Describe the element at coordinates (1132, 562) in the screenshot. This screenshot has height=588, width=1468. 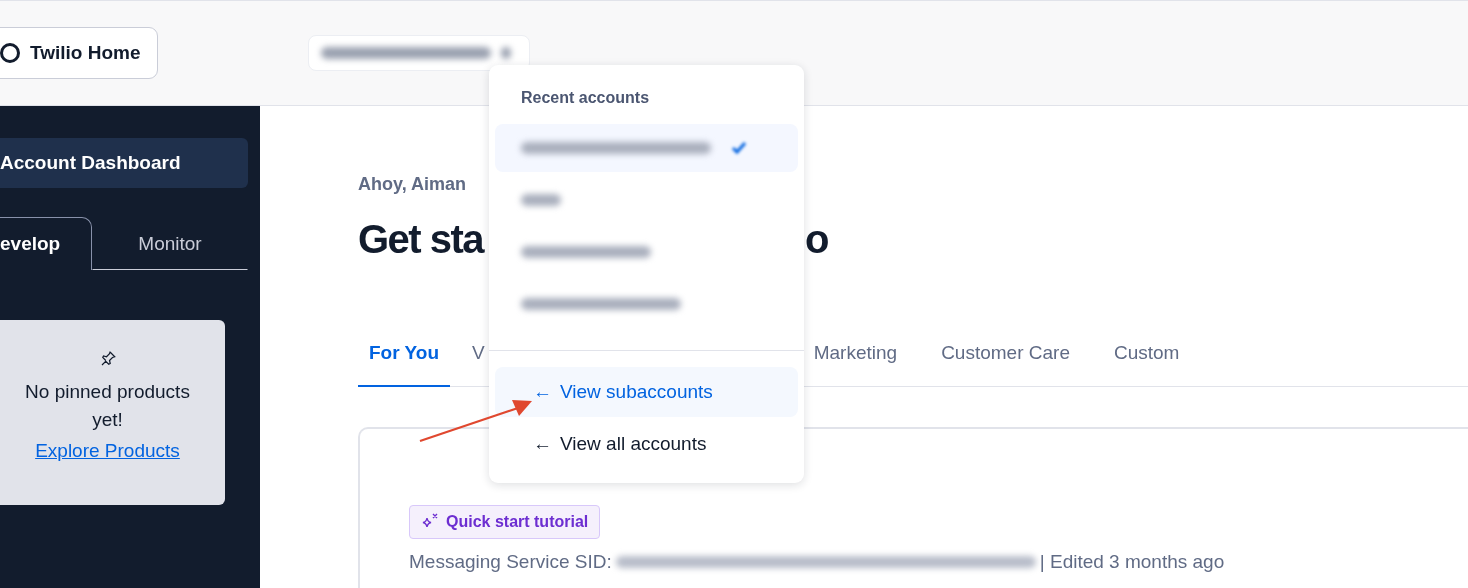
I see `edited-time: | Edited 3 months ago` at that location.